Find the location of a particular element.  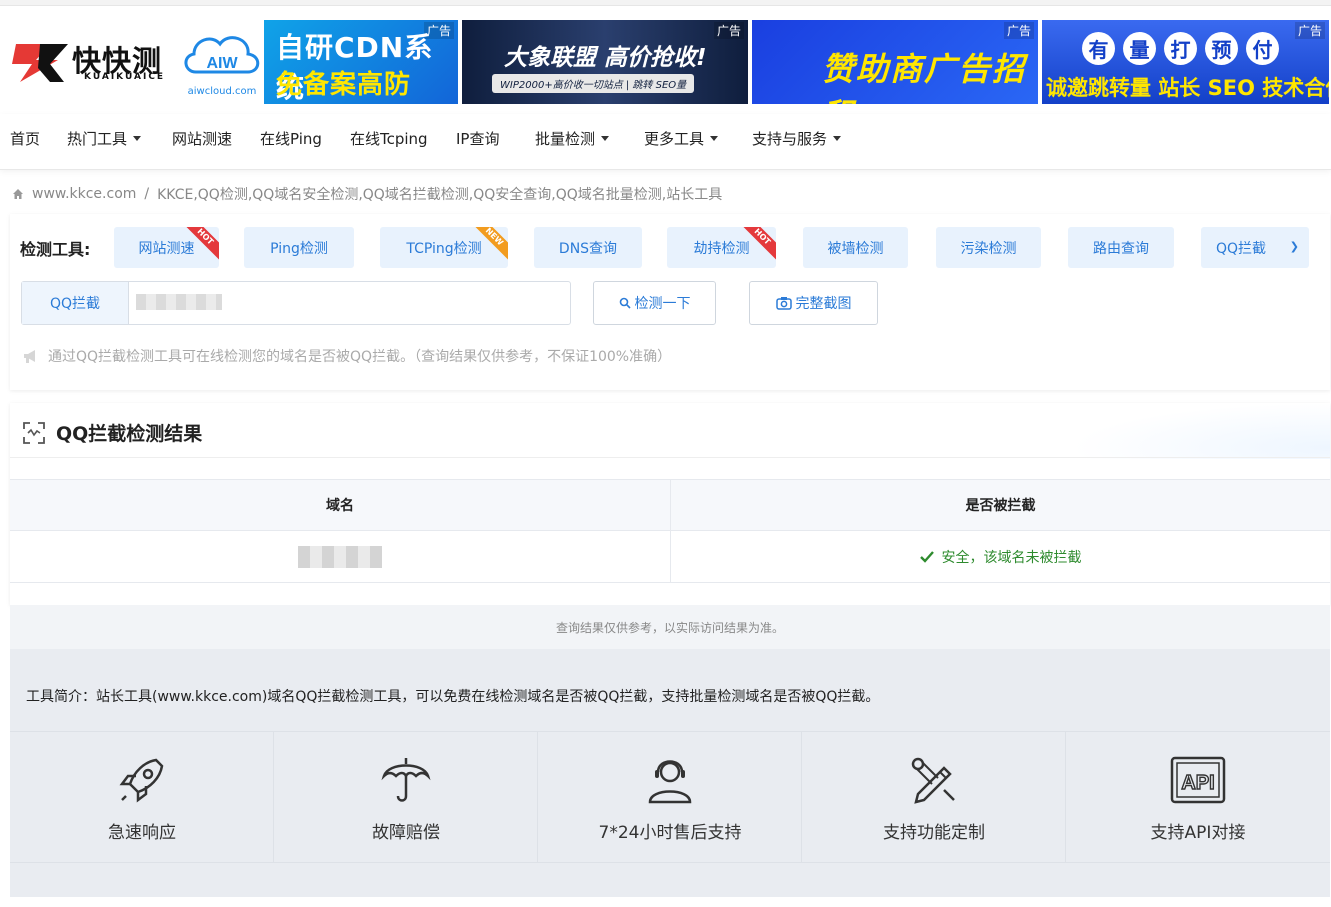

logo-mark-icon is located at coordinates (40, 63).